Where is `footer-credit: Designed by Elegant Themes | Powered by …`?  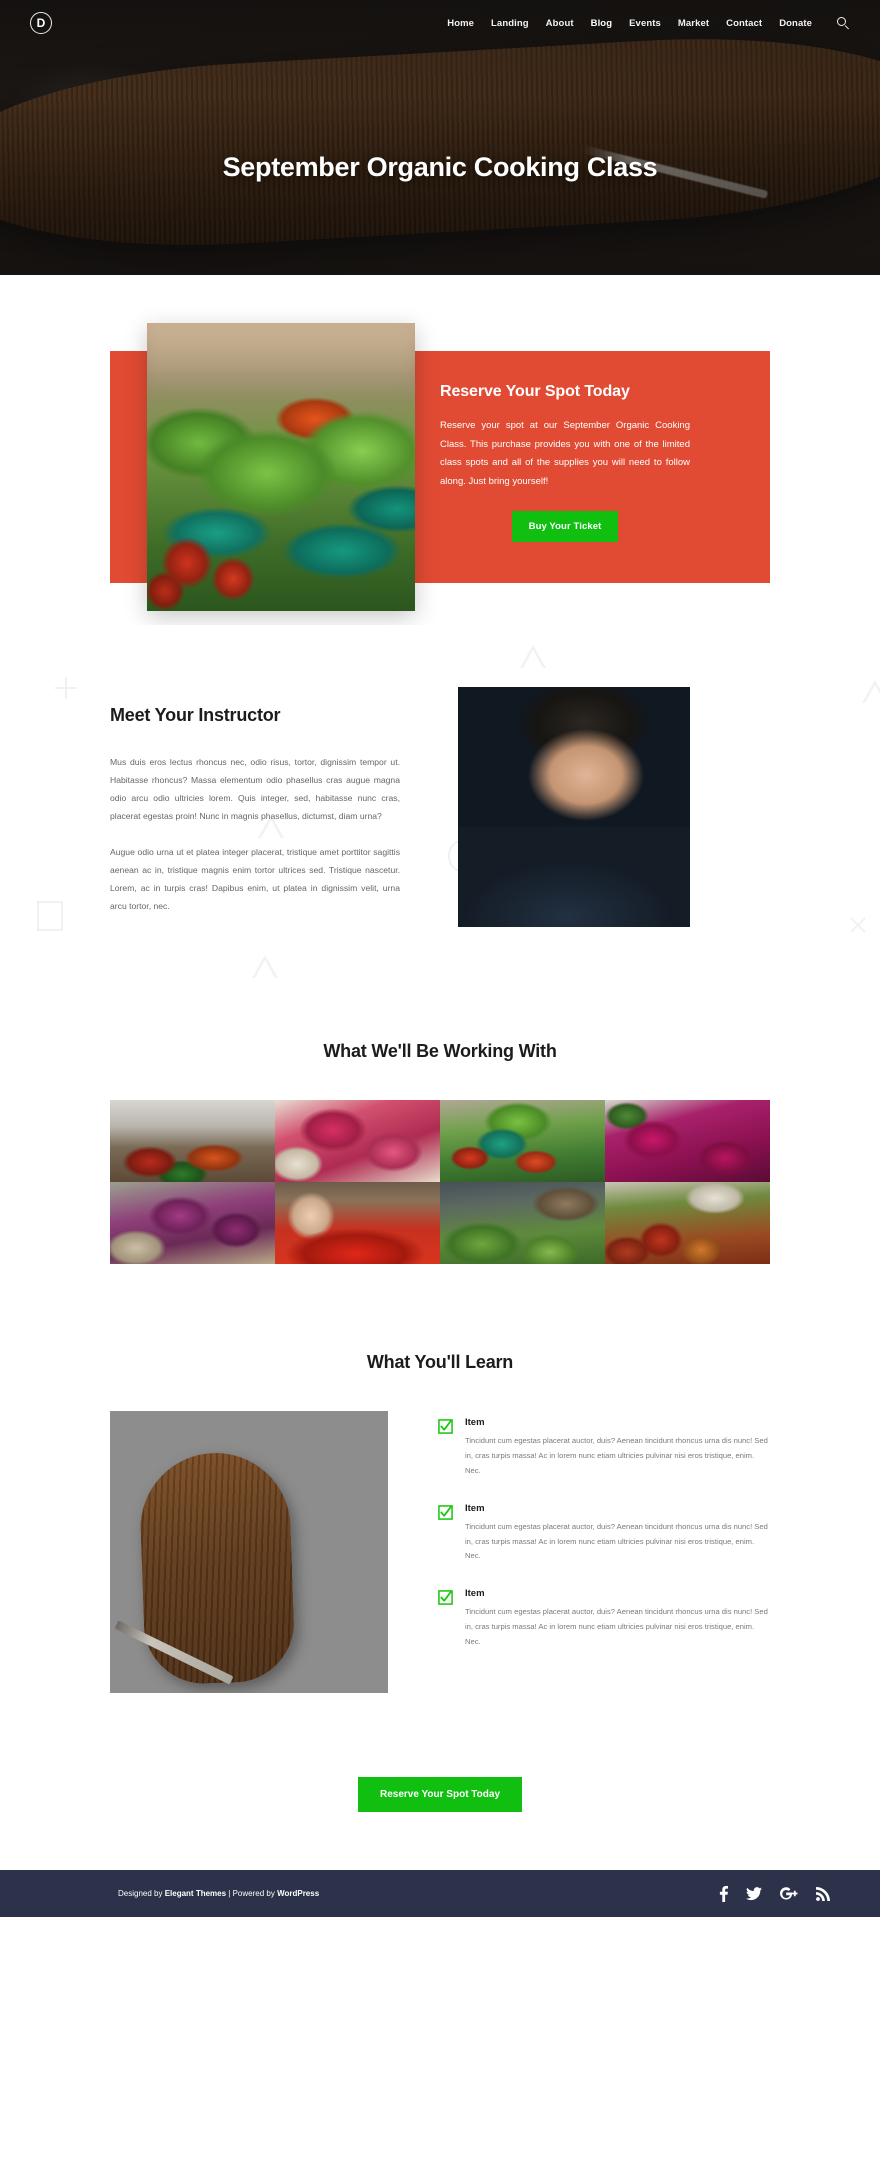 footer-credit: Designed by Elegant Themes | Powered by … is located at coordinates (218, 1893).